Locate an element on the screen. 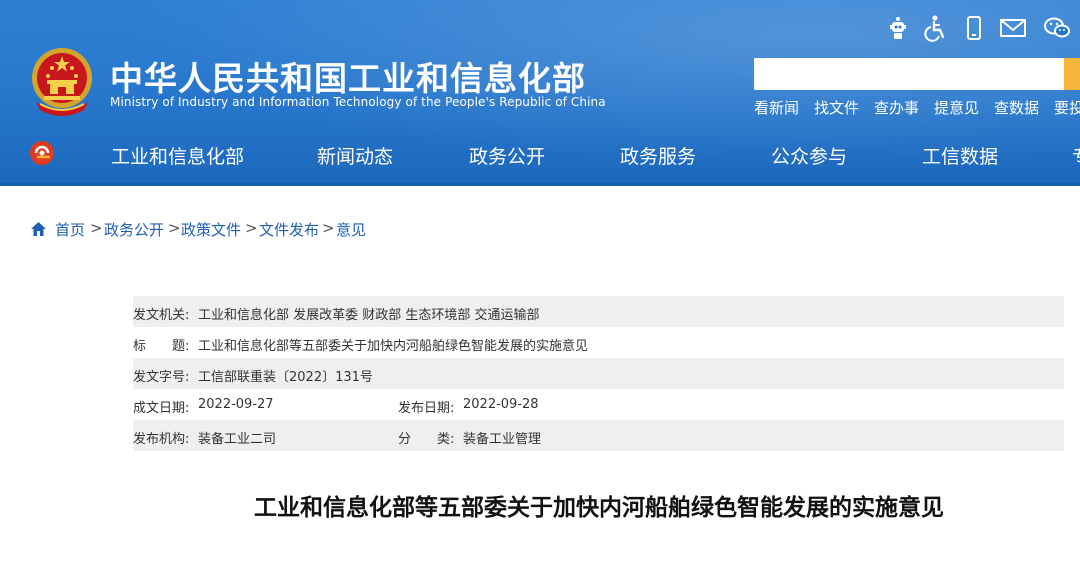  nav-item-data: 工信数据 is located at coordinates (960, 155).